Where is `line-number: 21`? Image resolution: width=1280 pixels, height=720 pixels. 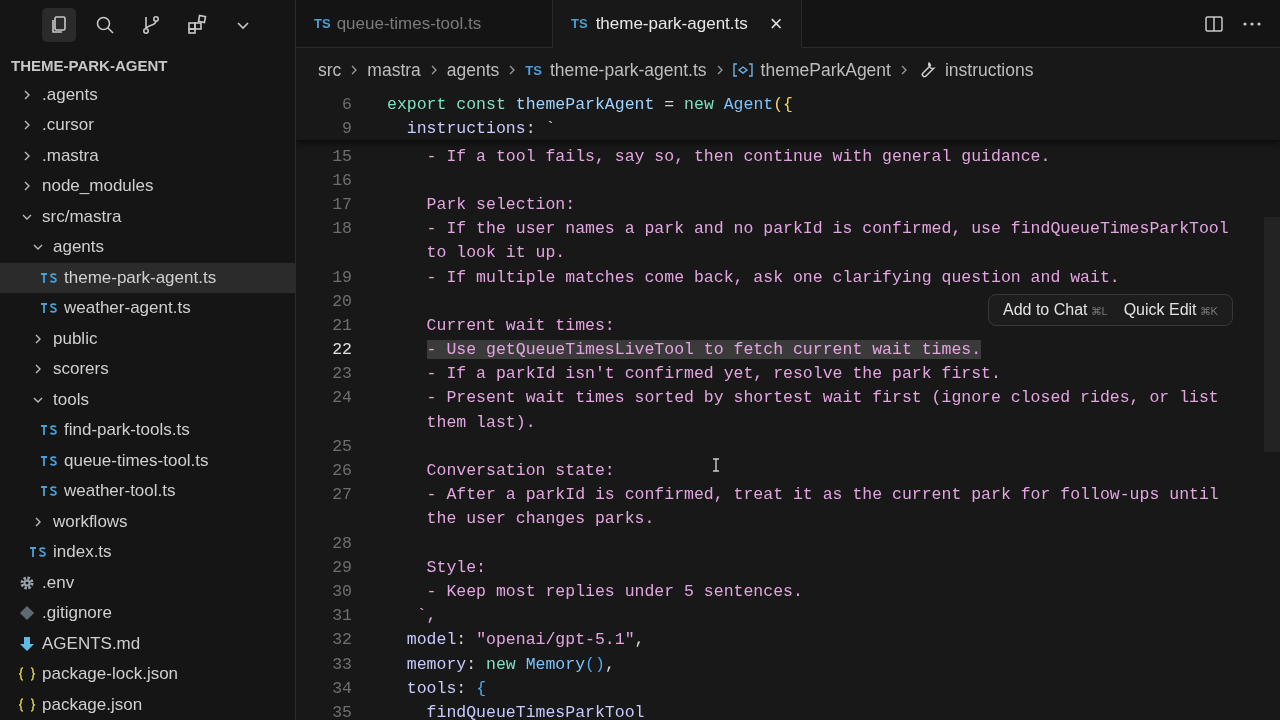 line-number: 21 is located at coordinates (341, 325).